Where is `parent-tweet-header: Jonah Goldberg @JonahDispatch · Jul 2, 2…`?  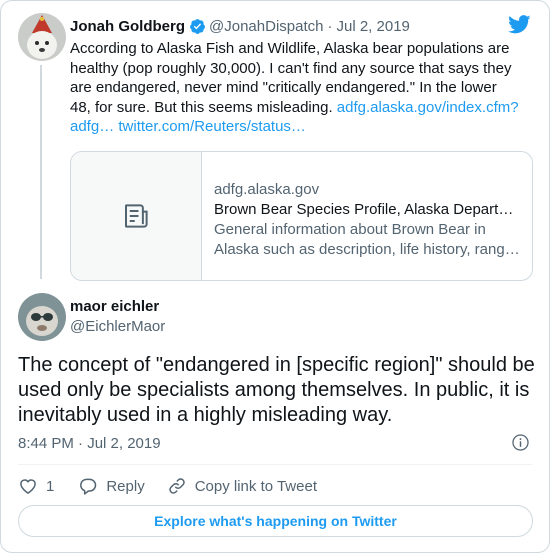 parent-tweet-header: Jonah Goldberg @JonahDispatch · Jul 2, 2… is located at coordinates (240, 26).